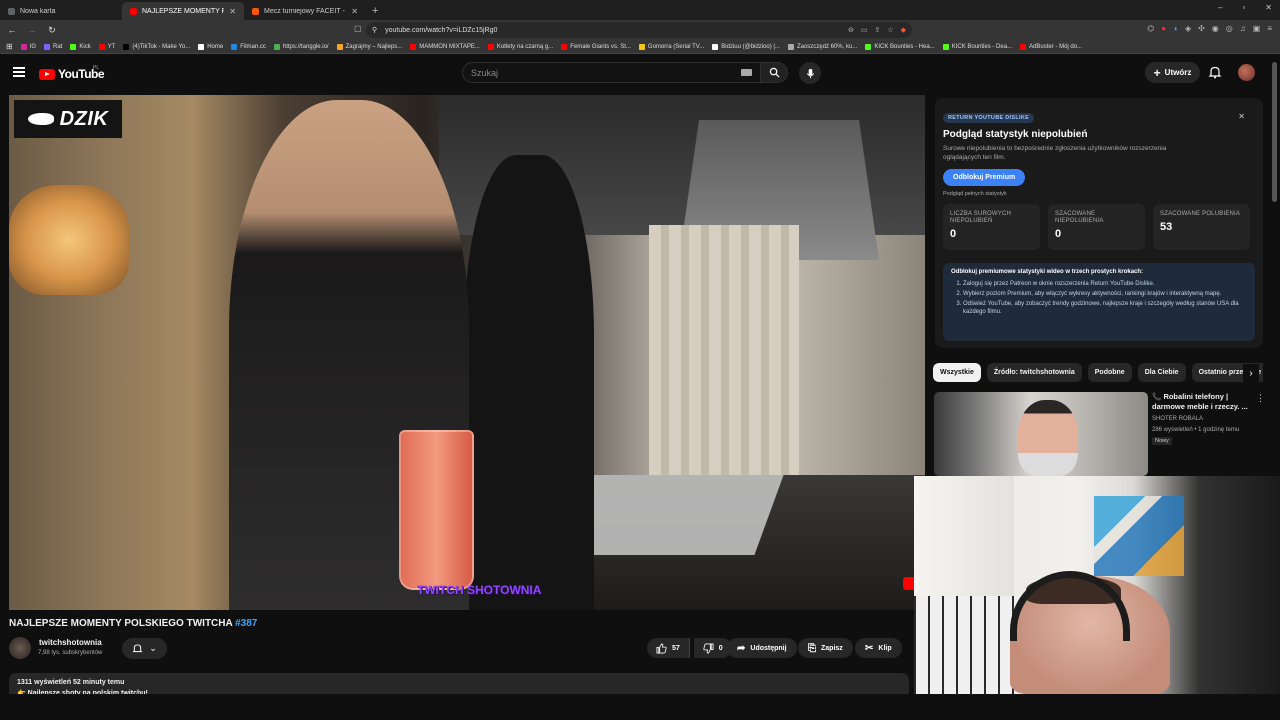  Describe the element at coordinates (1274, 132) in the screenshot. I see `page-scrollbar` at that location.